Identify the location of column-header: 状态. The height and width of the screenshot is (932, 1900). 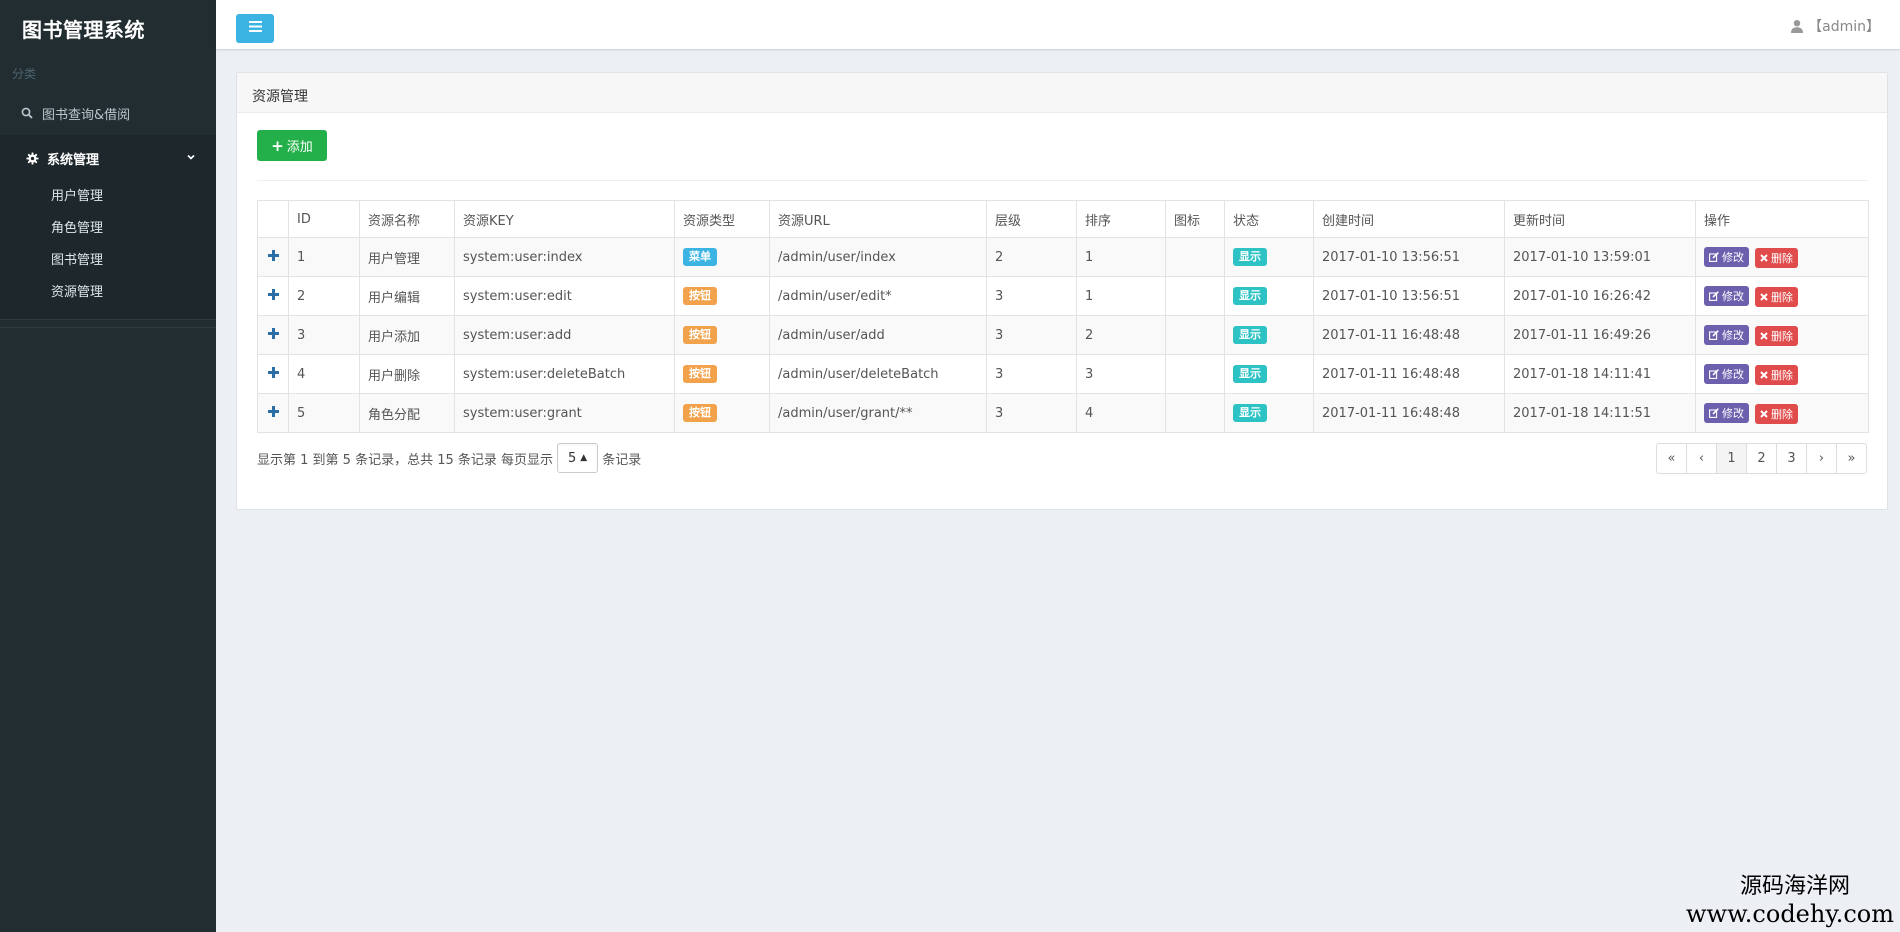
(1269, 219).